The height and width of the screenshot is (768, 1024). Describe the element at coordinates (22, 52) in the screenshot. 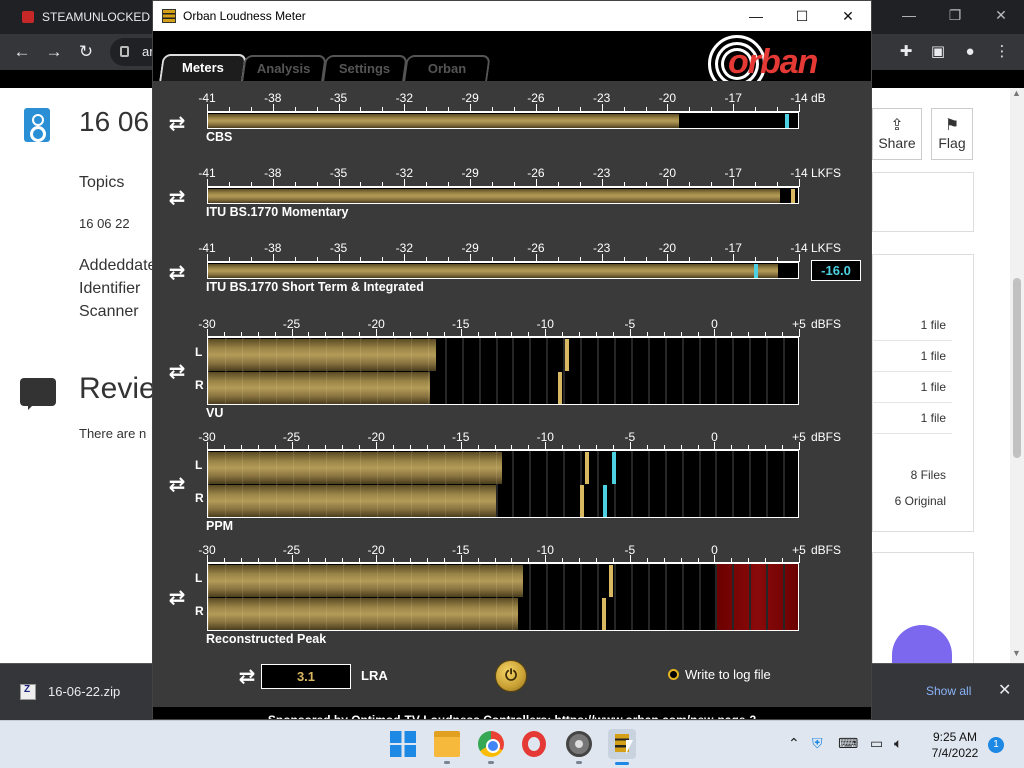

I see `back-arrow-icon: ←` at that location.